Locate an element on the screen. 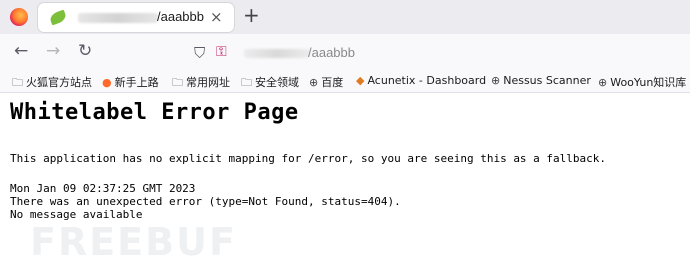 Image resolution: width=690 pixels, height=264 pixels. error-timestamp: Mon Jan 09 02:37:25 GMT 2023 is located at coordinates (103, 188).